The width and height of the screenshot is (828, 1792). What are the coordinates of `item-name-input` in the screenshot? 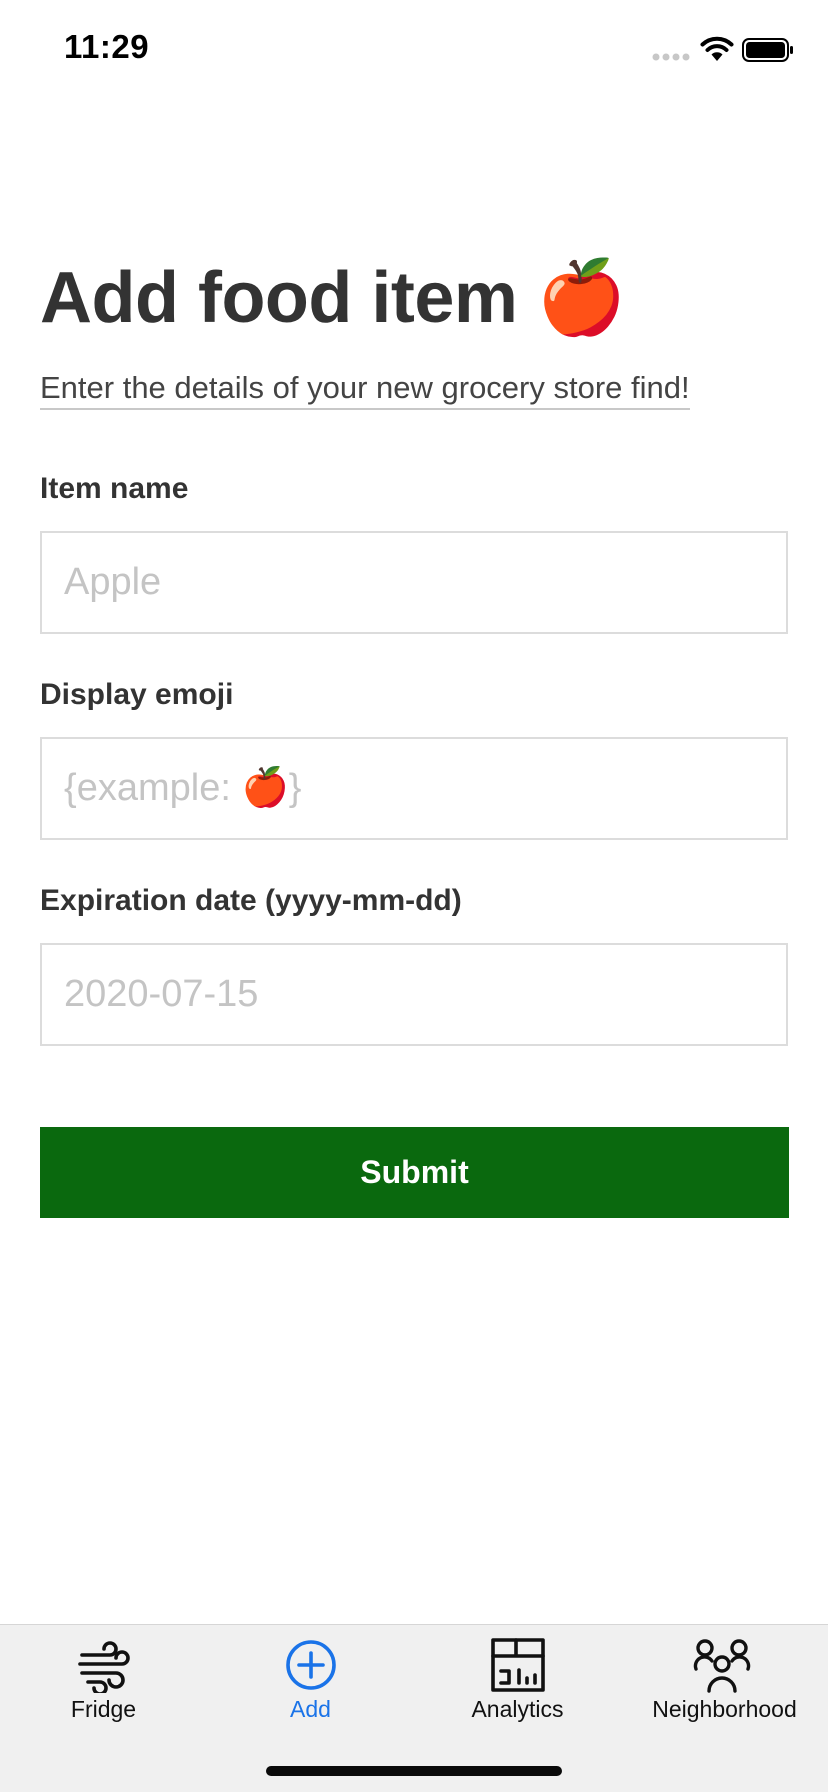 It's located at (414, 582).